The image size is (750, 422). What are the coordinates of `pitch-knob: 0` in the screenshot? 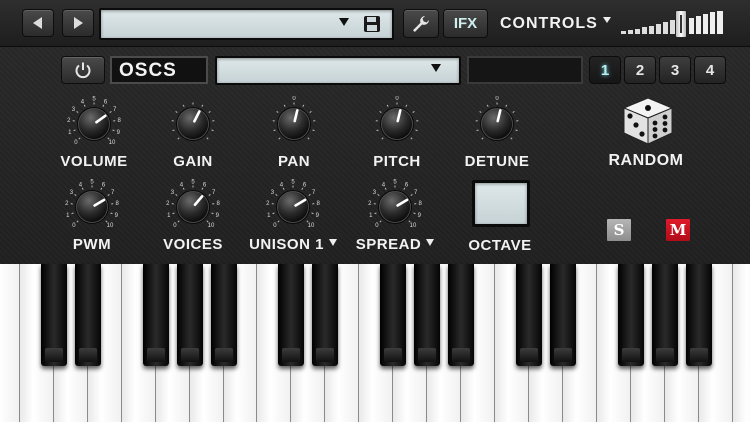 It's located at (397, 124).